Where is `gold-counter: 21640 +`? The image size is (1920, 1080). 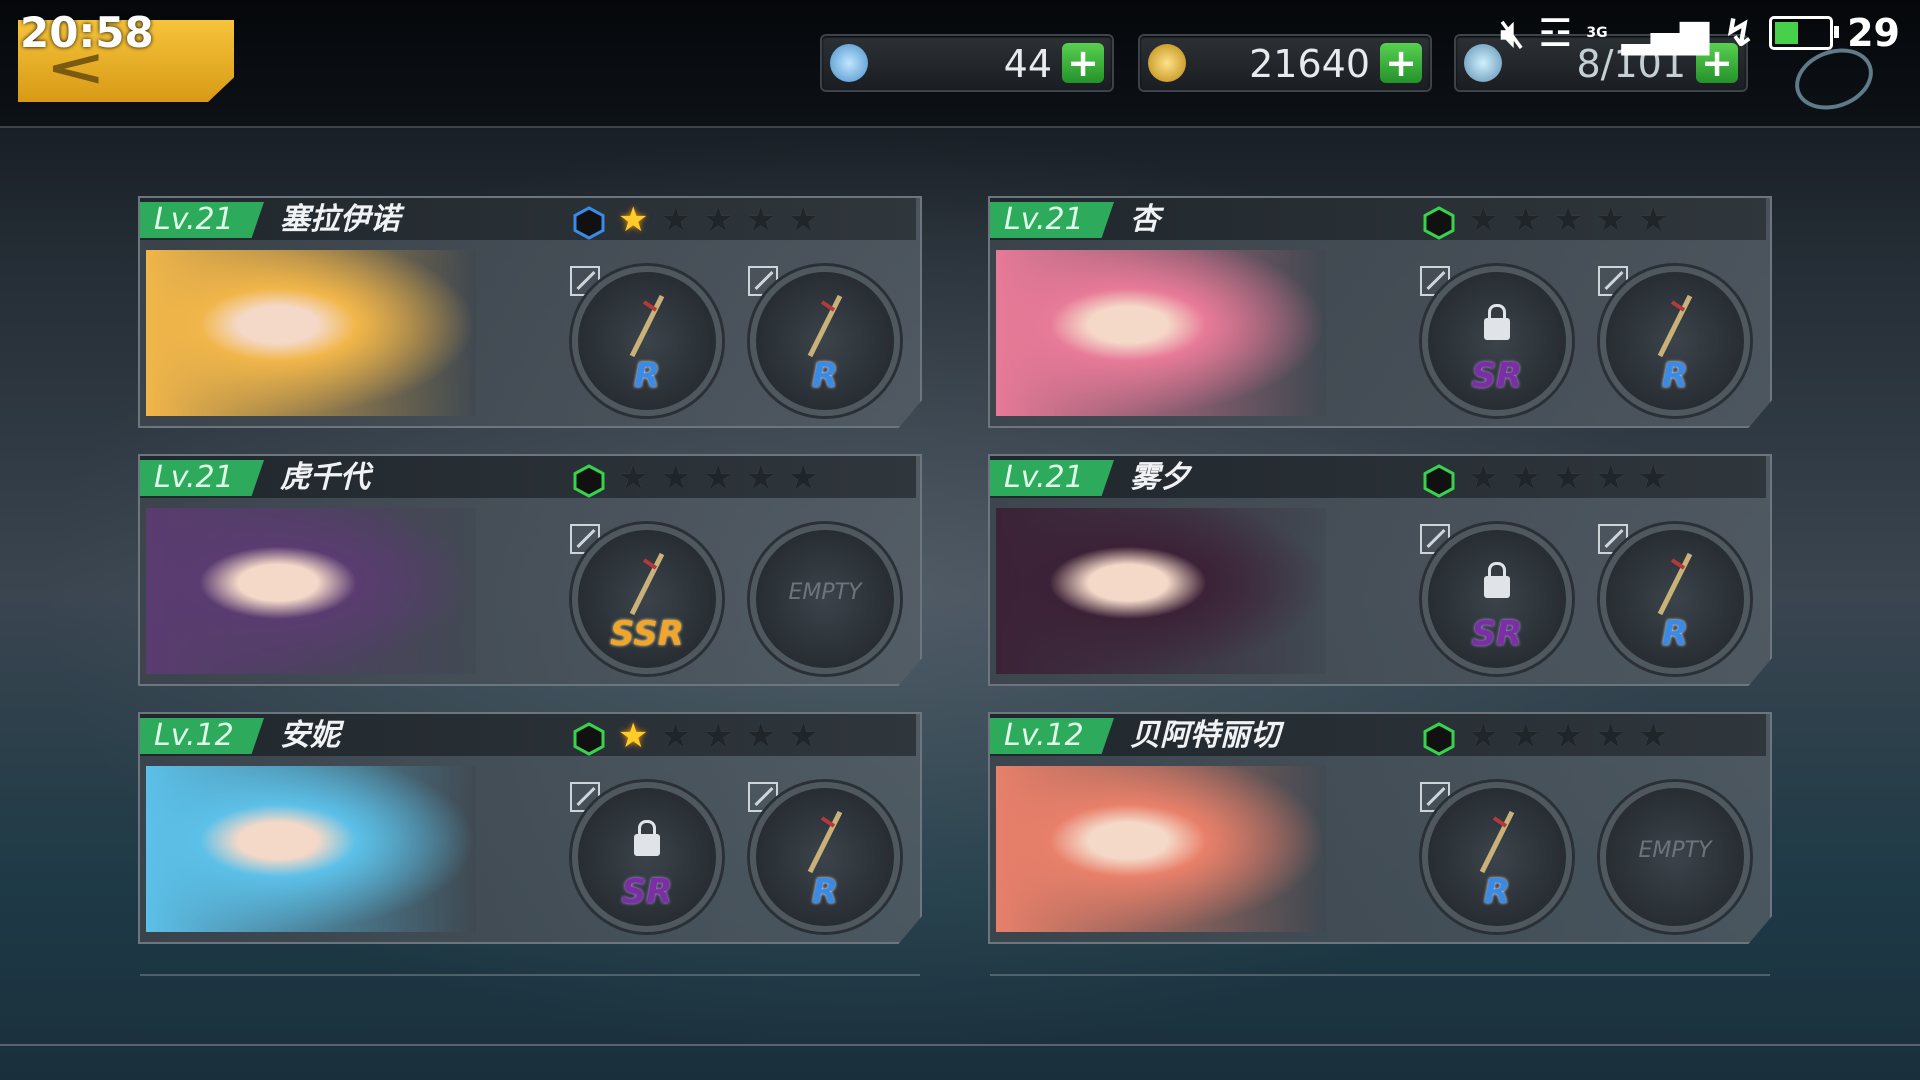
gold-counter: 21640 + is located at coordinates (1285, 63).